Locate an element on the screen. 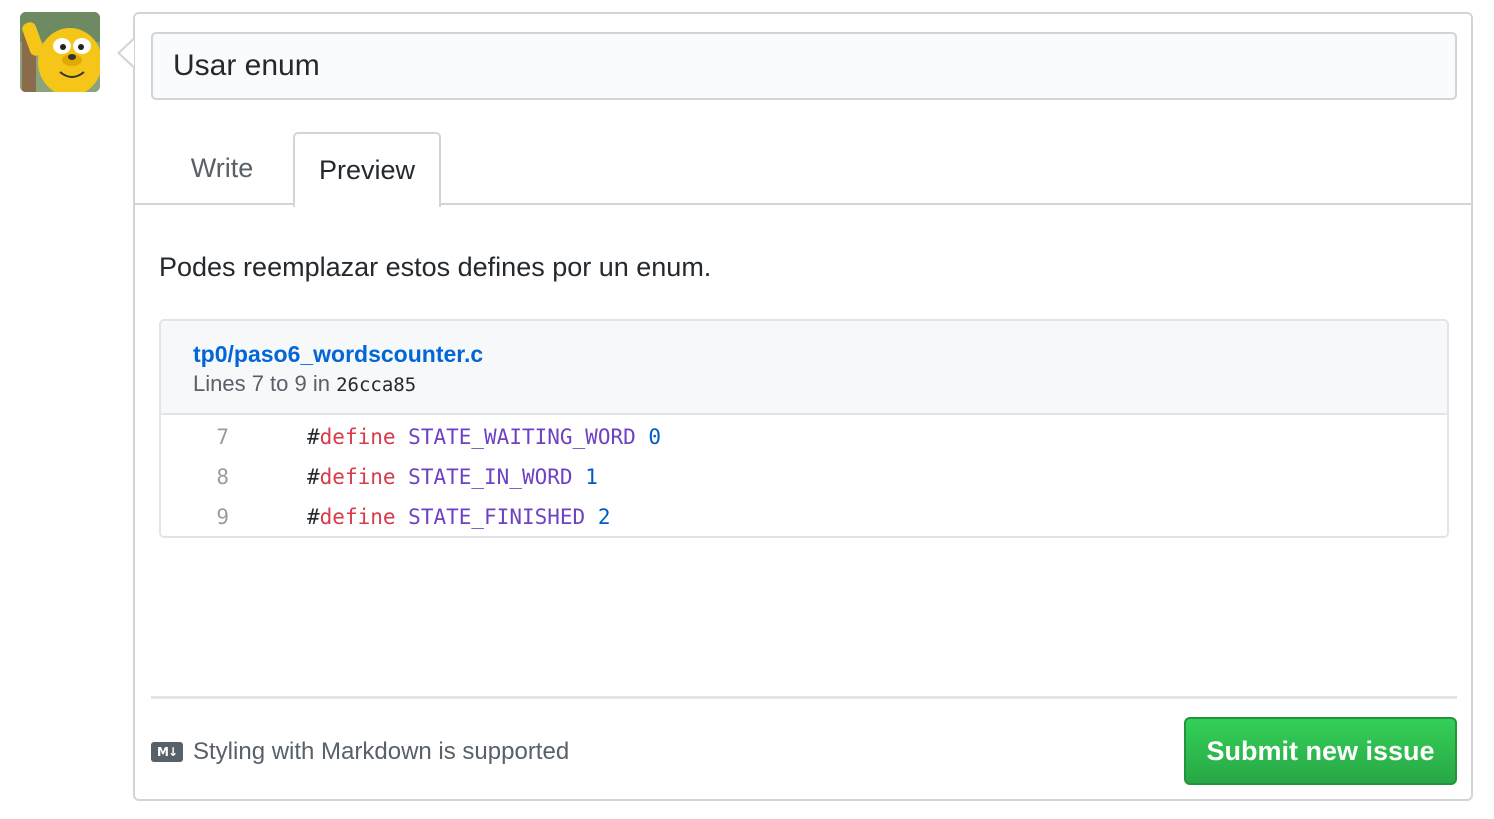  line-number: 7 is located at coordinates (196, 437).